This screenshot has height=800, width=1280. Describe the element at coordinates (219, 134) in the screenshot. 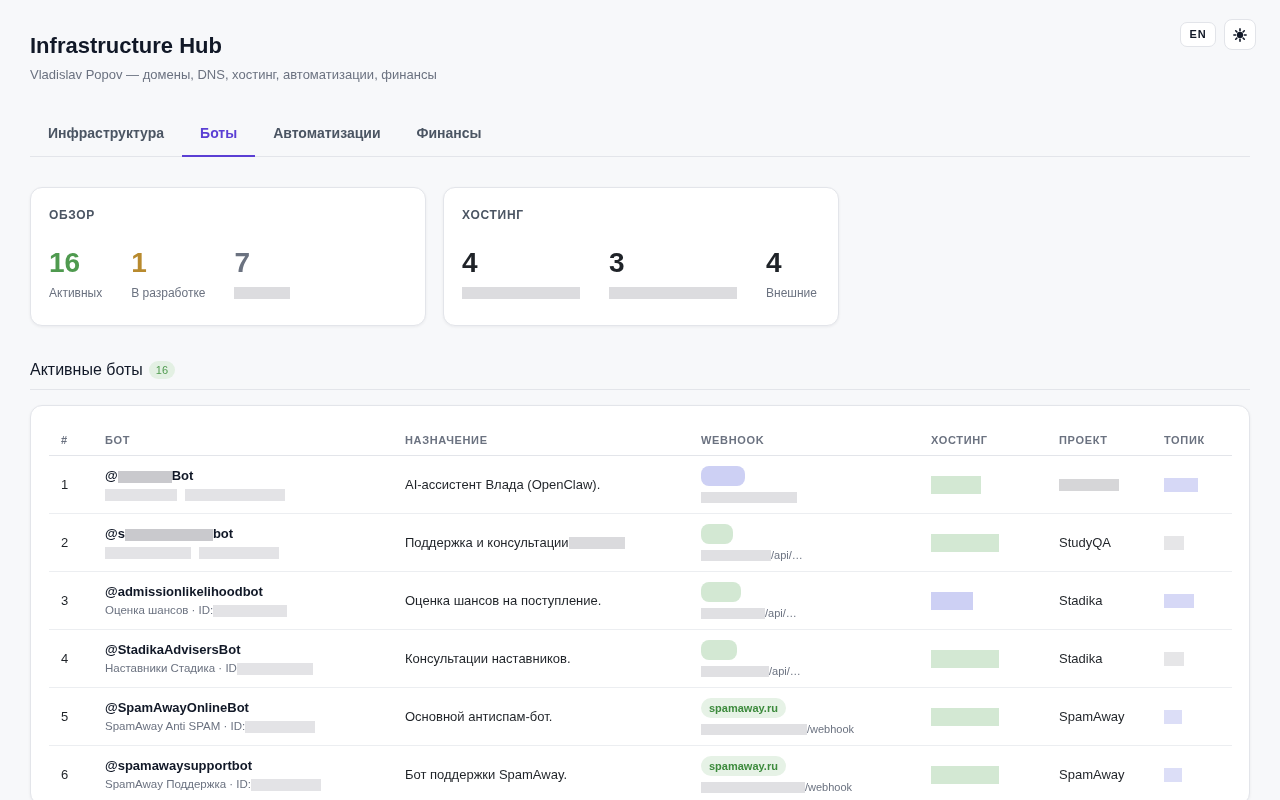

I see `tab: Боты` at that location.